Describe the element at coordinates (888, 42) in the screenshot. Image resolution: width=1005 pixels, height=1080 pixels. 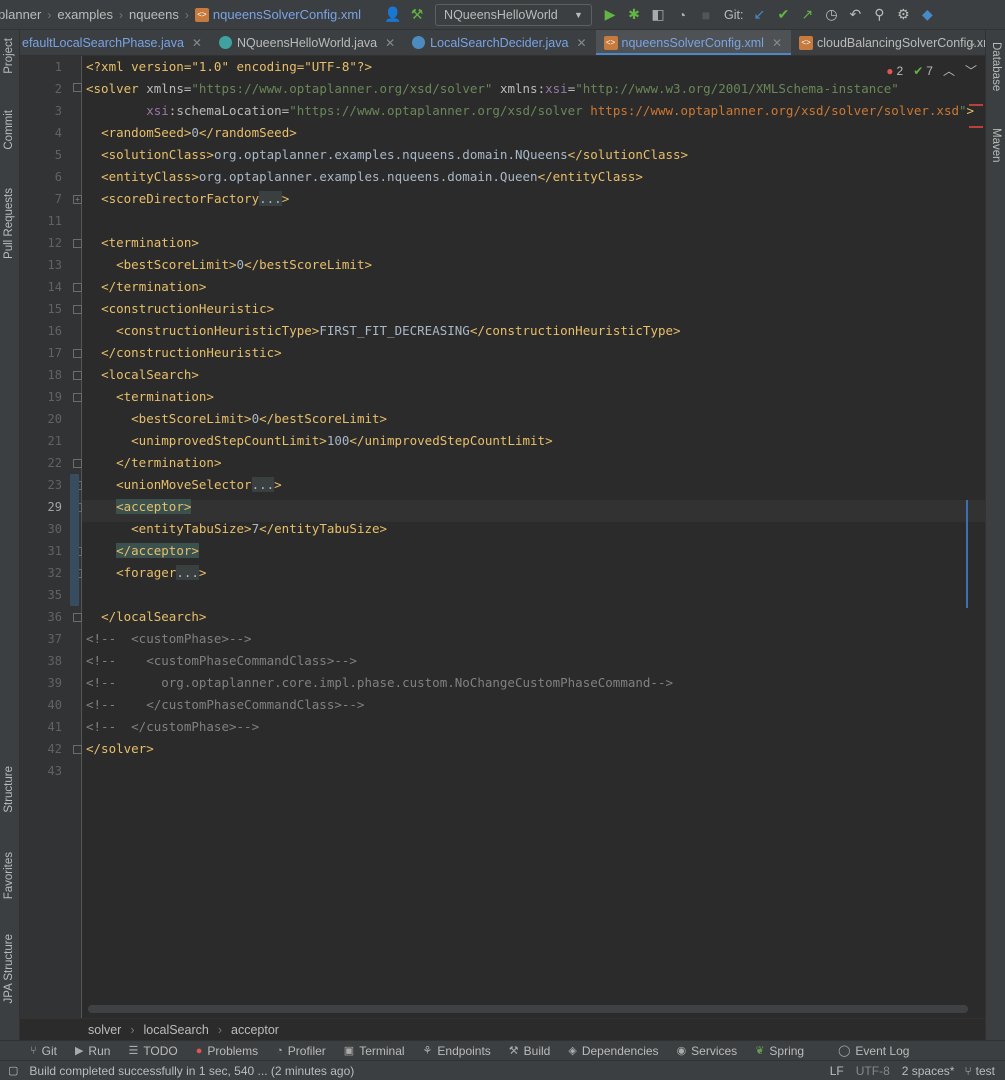
I see `tab-cloud-balancing-solver-config: <> cloudBalancingSolverConfig.xml` at that location.